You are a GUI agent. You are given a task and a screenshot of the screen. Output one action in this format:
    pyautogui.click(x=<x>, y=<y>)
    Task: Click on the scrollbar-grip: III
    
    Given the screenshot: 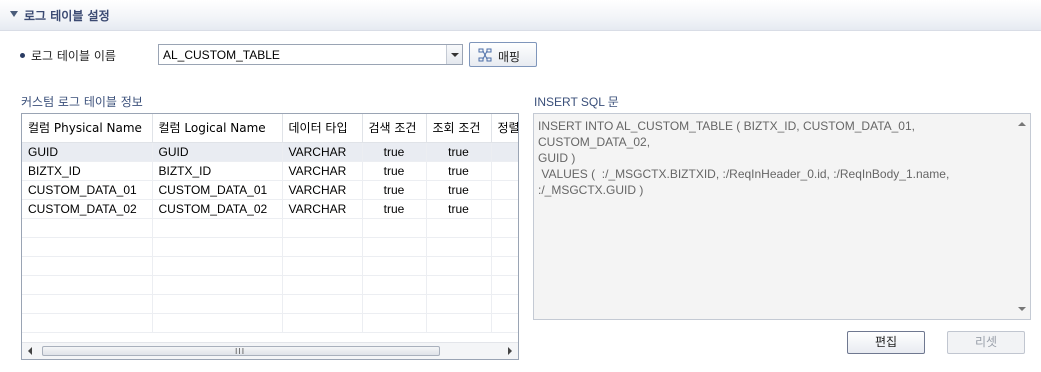 What is the action you would take?
    pyautogui.click(x=240, y=351)
    